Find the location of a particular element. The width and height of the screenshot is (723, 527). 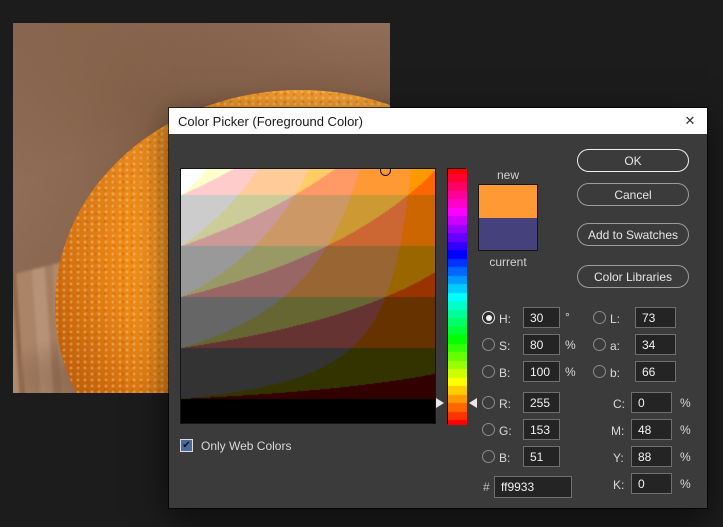

only-web-colors-label: Only Web Colors is located at coordinates (246, 446).